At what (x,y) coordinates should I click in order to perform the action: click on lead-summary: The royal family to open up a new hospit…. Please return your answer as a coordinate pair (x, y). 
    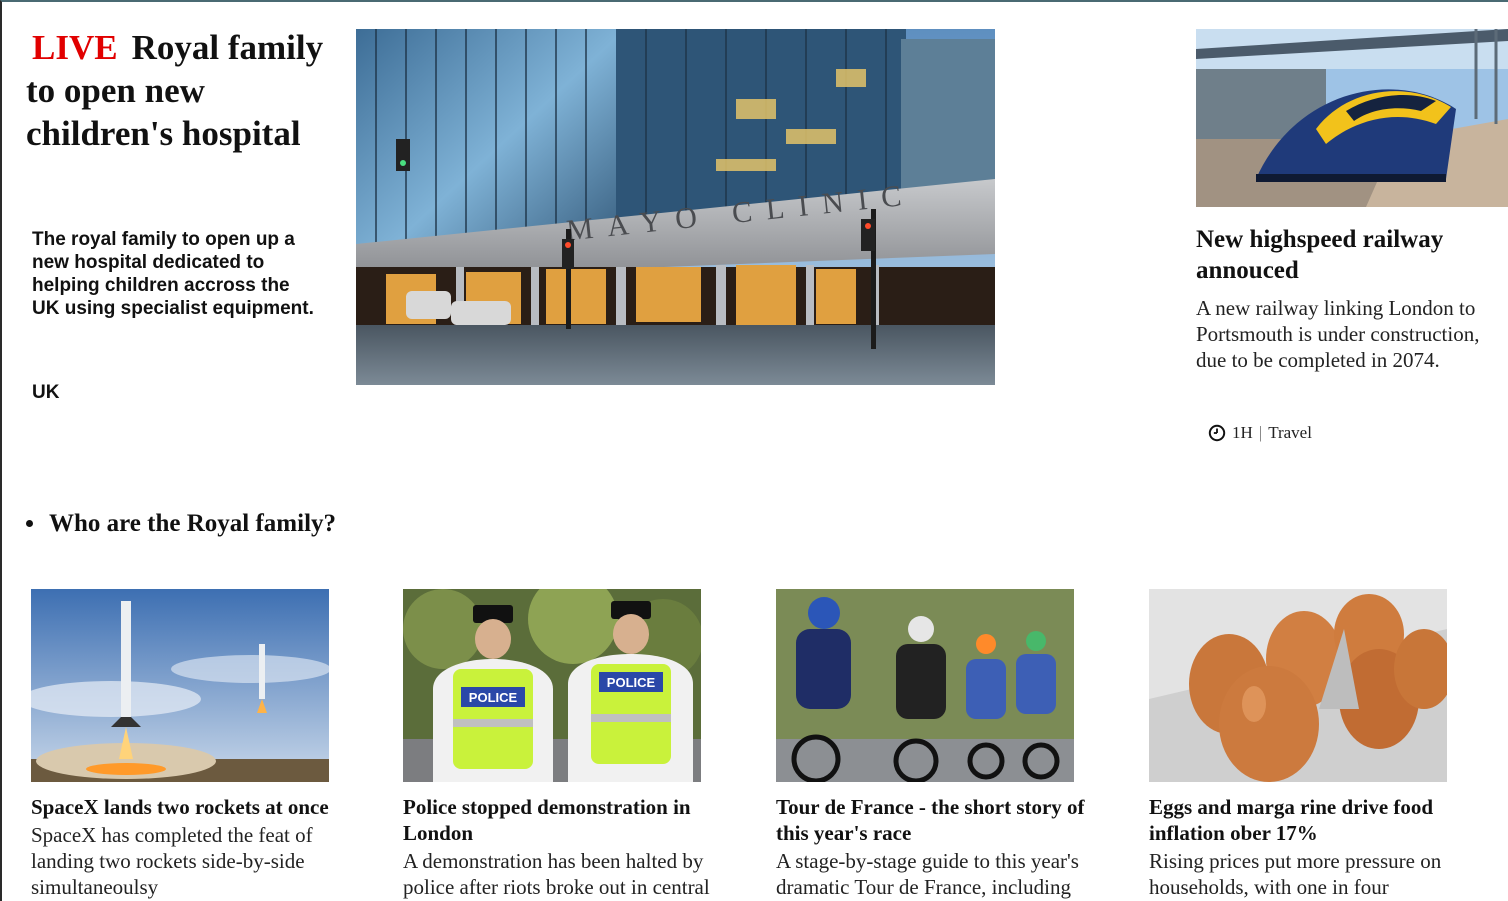
    Looking at the image, I should click on (173, 274).